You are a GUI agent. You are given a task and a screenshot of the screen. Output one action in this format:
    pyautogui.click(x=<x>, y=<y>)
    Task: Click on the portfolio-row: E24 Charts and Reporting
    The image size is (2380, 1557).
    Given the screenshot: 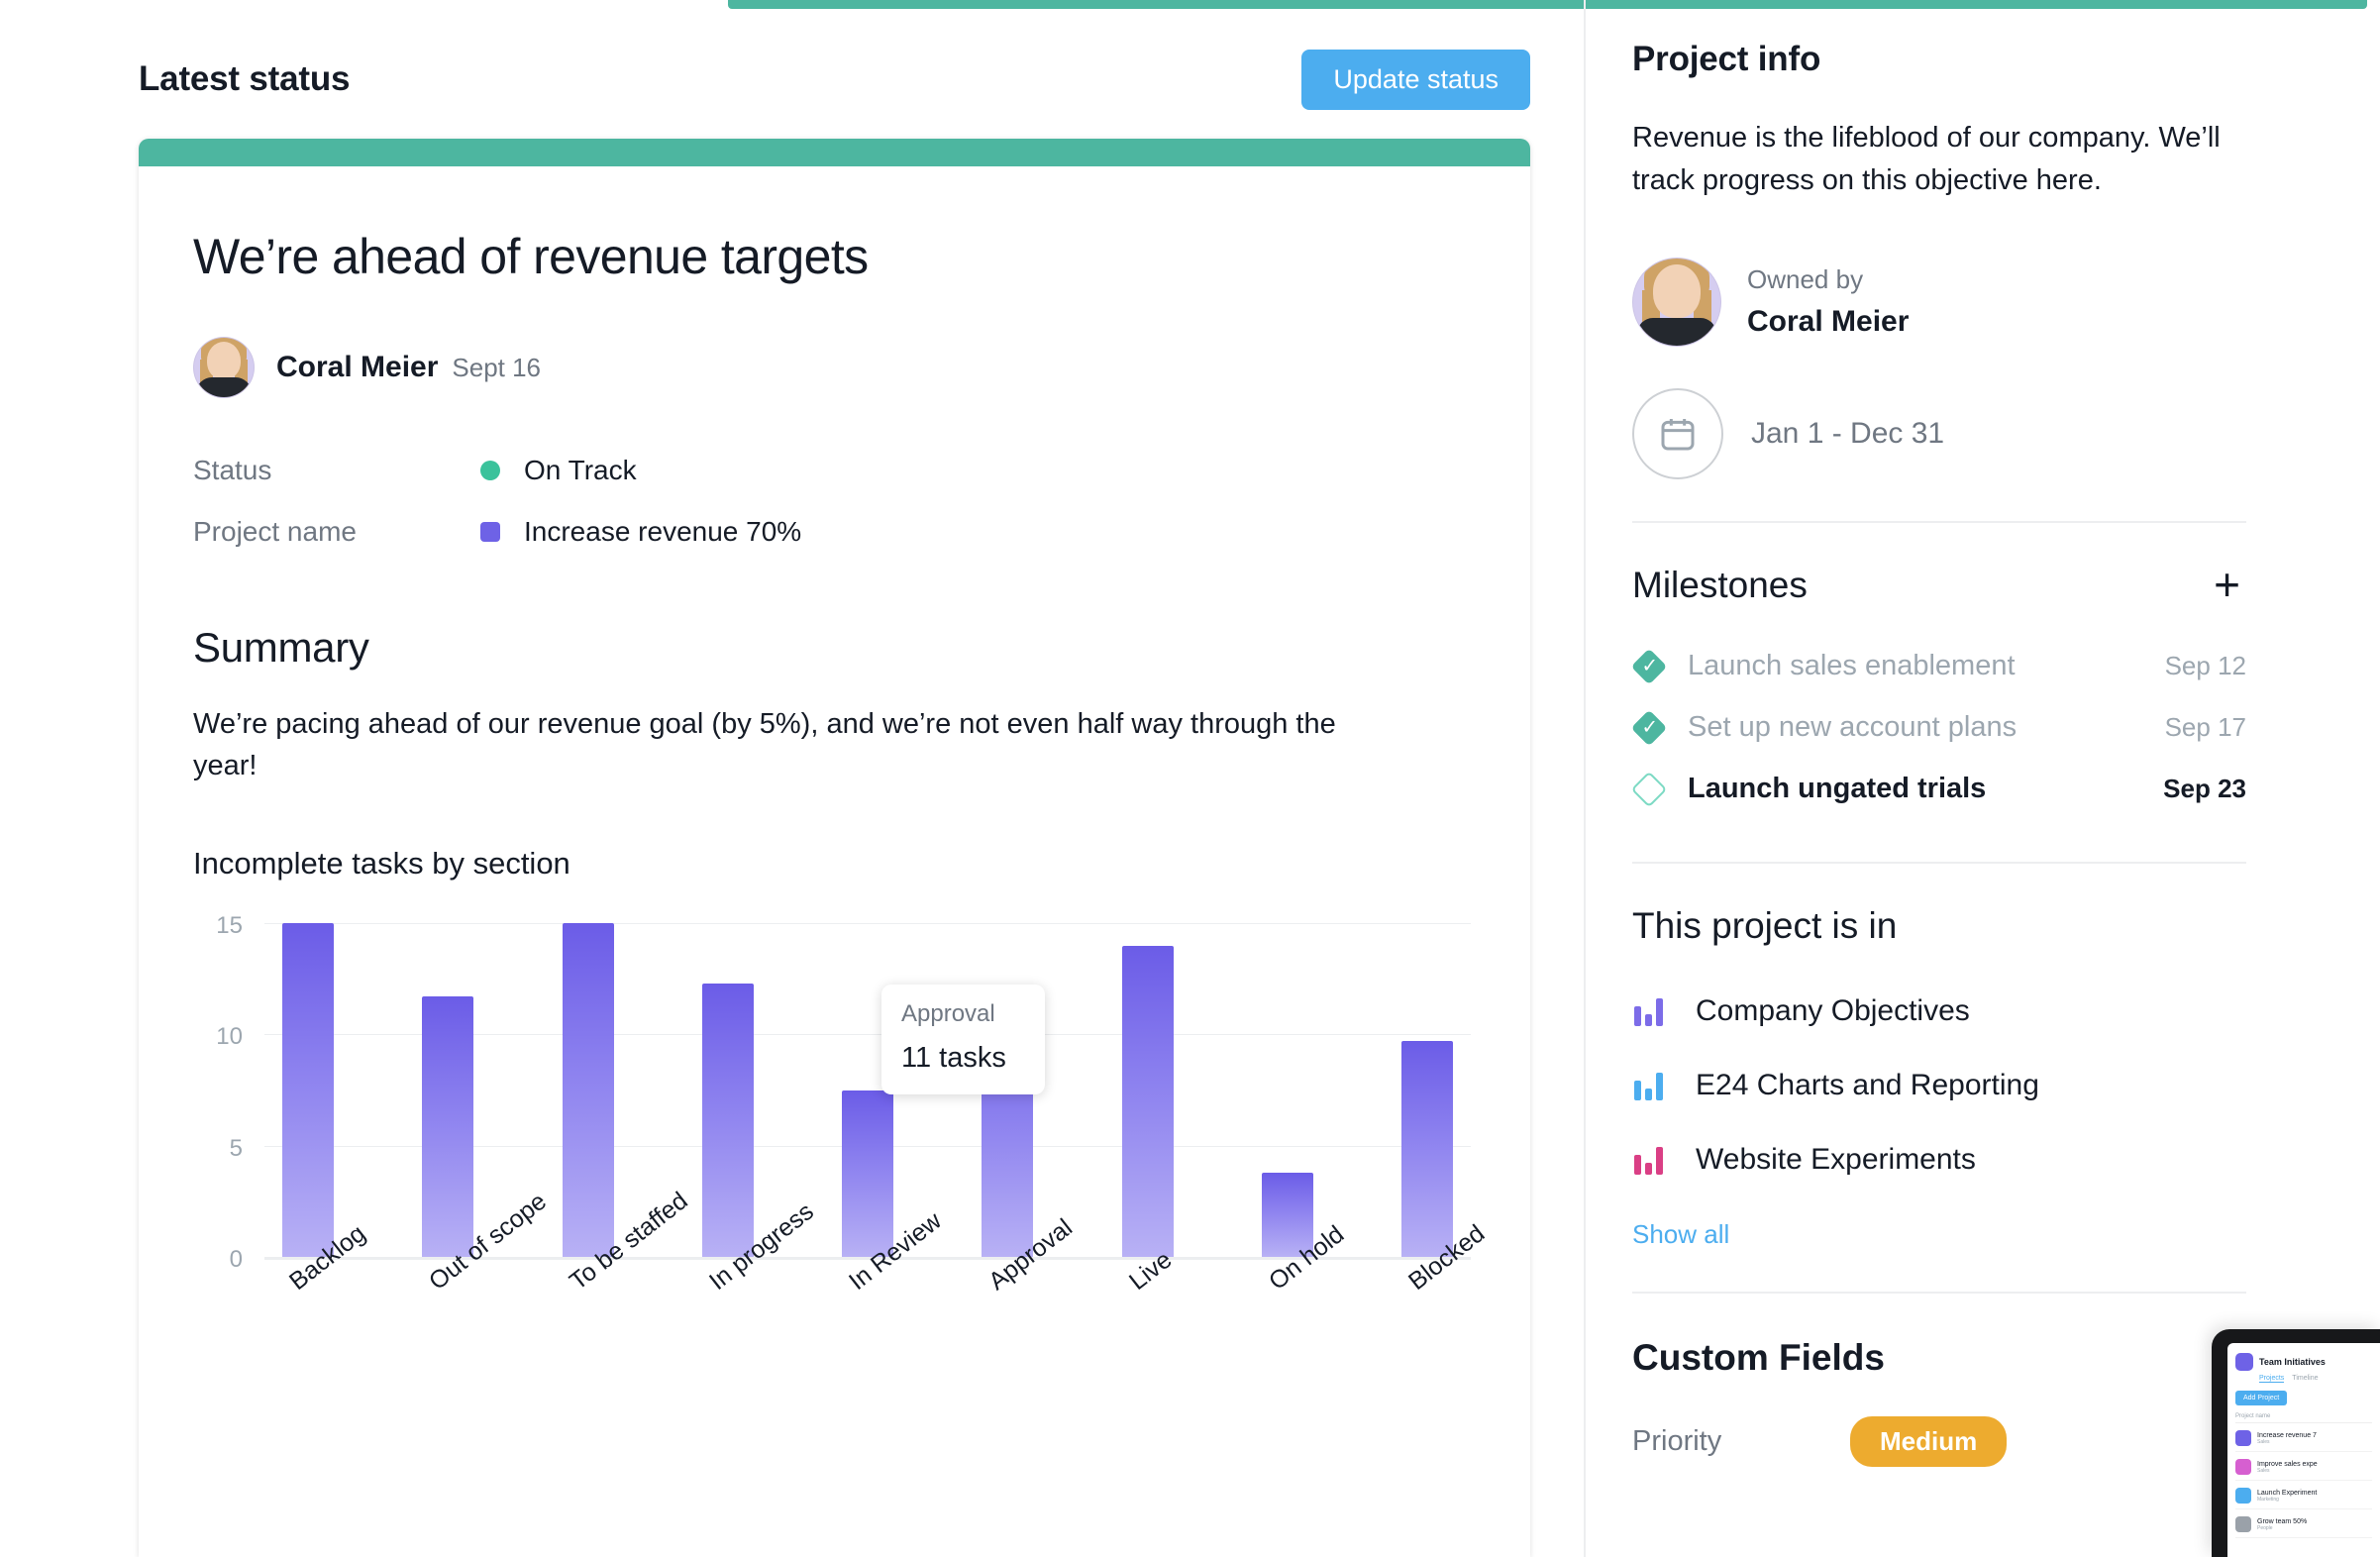 What is the action you would take?
    pyautogui.click(x=1939, y=1086)
    